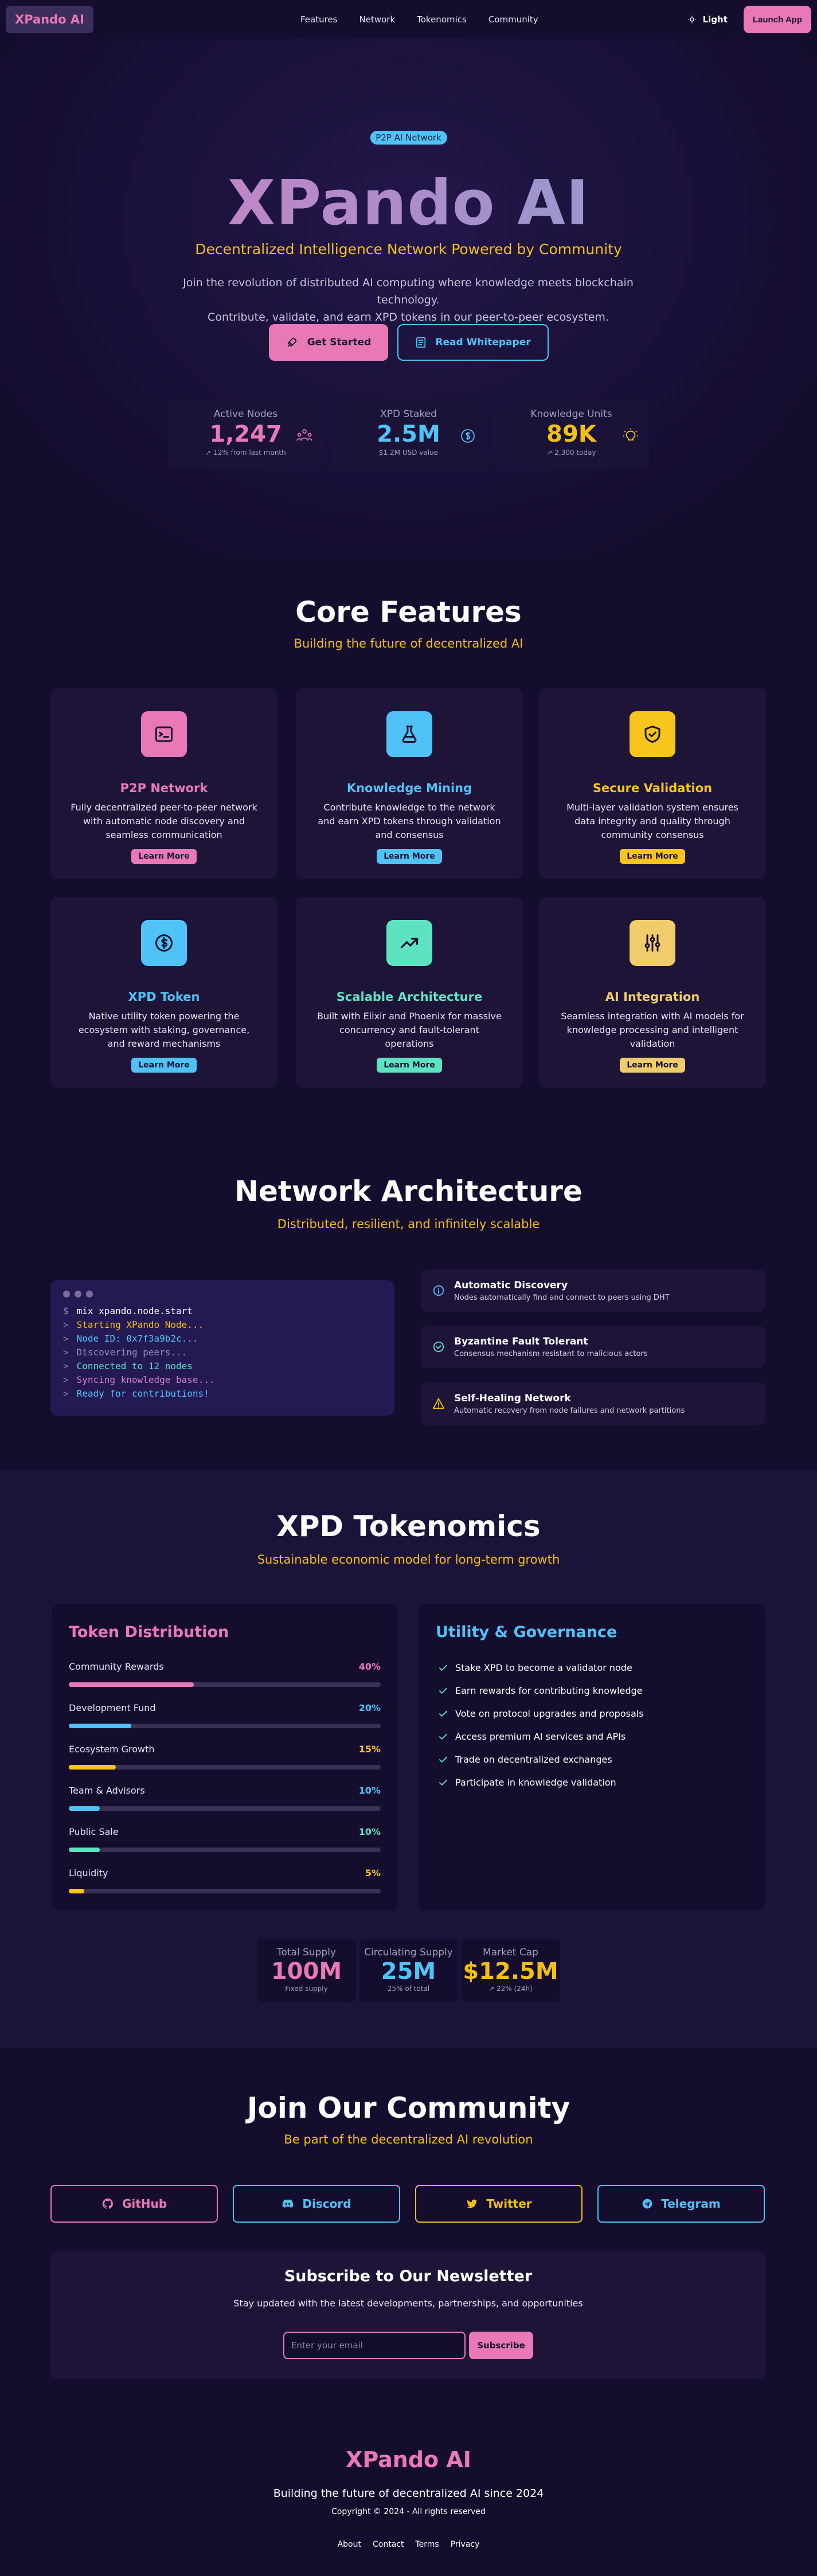 Image resolution: width=817 pixels, height=2576 pixels. What do you see at coordinates (225, 1881) in the screenshot?
I see `distribution-row: Liquidity 5%` at bounding box center [225, 1881].